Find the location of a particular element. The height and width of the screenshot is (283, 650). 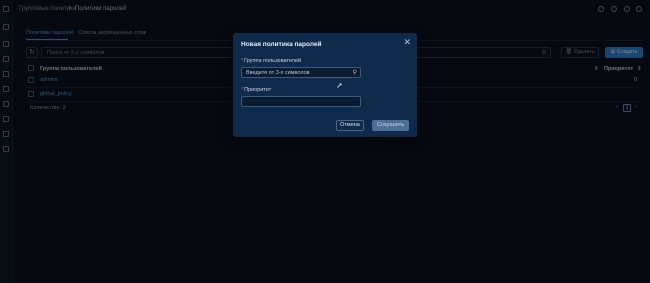

priority-field-label: *Приоритет is located at coordinates (256, 90).